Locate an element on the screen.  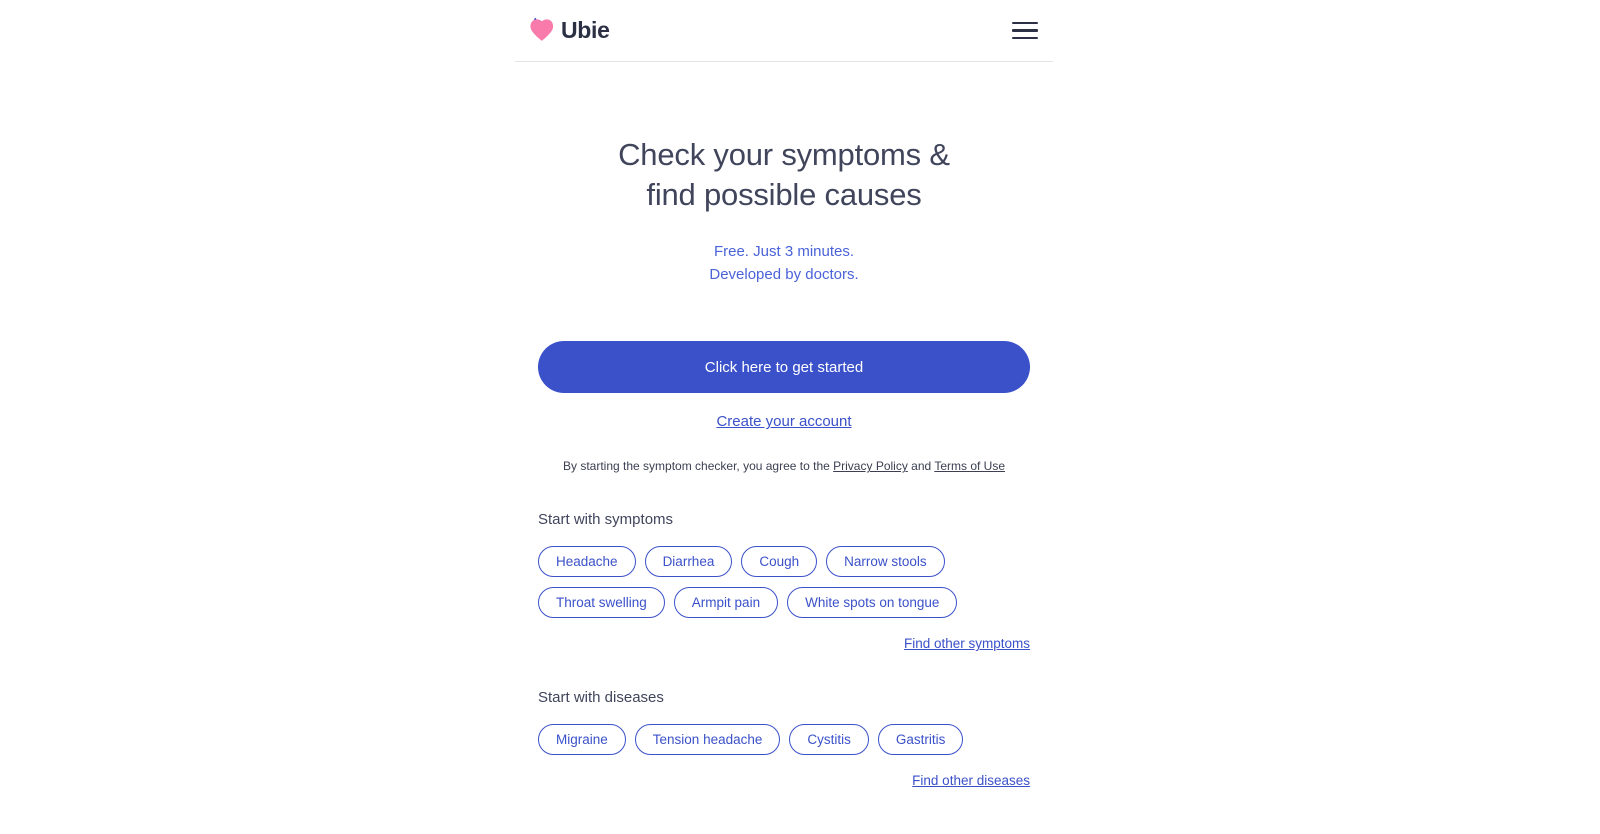
symptom-chip: Diarrhea is located at coordinates (688, 562).